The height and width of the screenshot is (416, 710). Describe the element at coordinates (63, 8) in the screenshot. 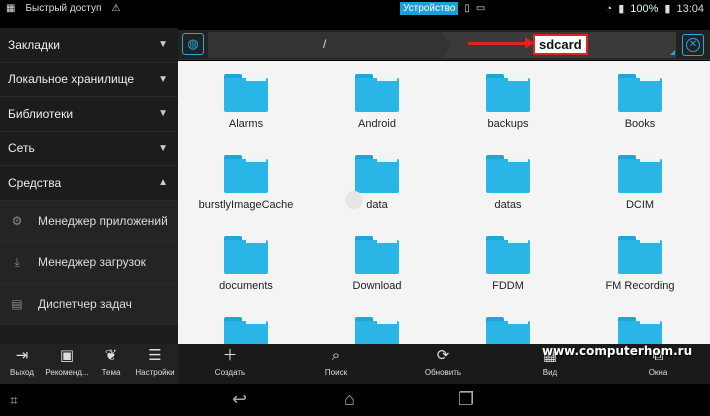

I see `quick-access-label: Быстрый доступ` at that location.